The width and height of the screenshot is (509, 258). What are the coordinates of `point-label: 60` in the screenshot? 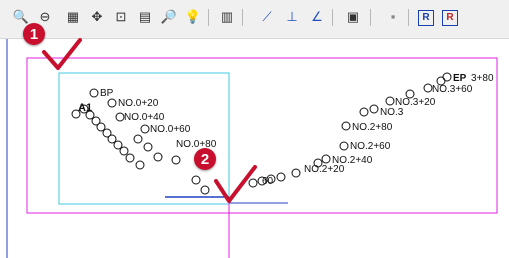 It's located at (268, 181).